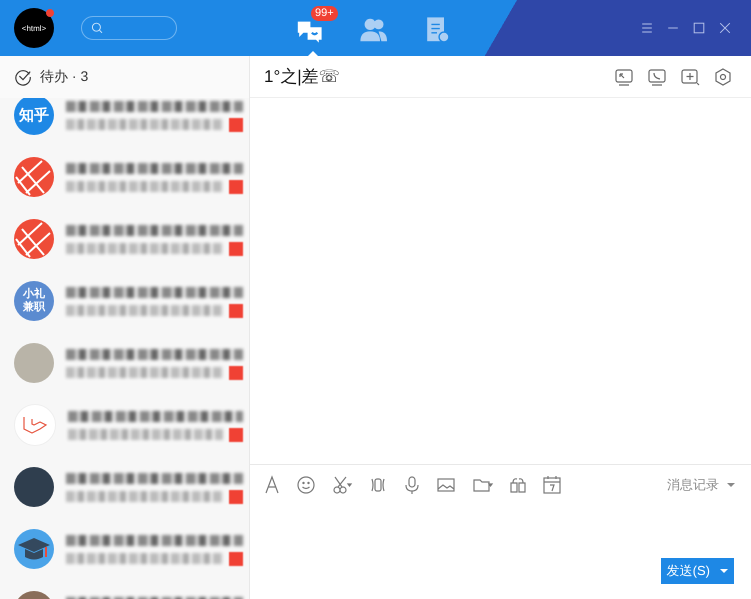 Image resolution: width=751 pixels, height=599 pixels. What do you see at coordinates (34, 116) in the screenshot?
I see `avatar-text: 知乎` at bounding box center [34, 116].